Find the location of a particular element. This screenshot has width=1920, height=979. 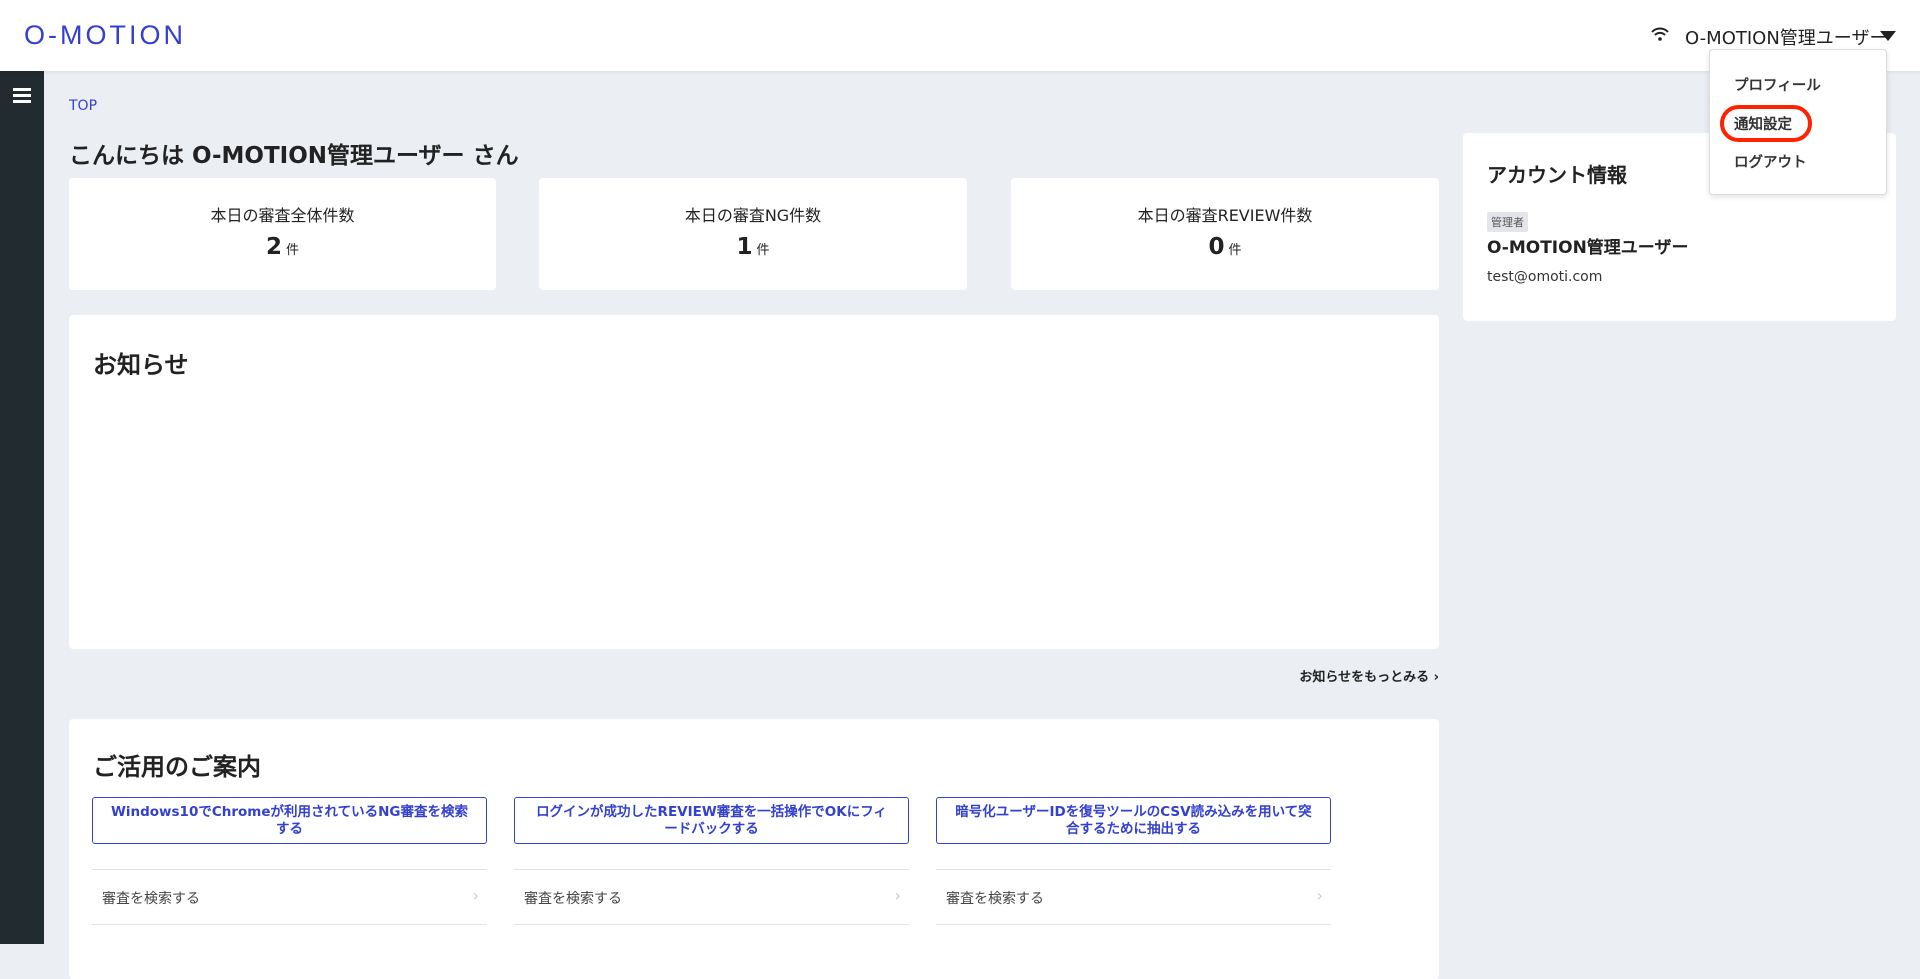

stat-title: 本日の審査REVIEW件数 is located at coordinates (1225, 215).